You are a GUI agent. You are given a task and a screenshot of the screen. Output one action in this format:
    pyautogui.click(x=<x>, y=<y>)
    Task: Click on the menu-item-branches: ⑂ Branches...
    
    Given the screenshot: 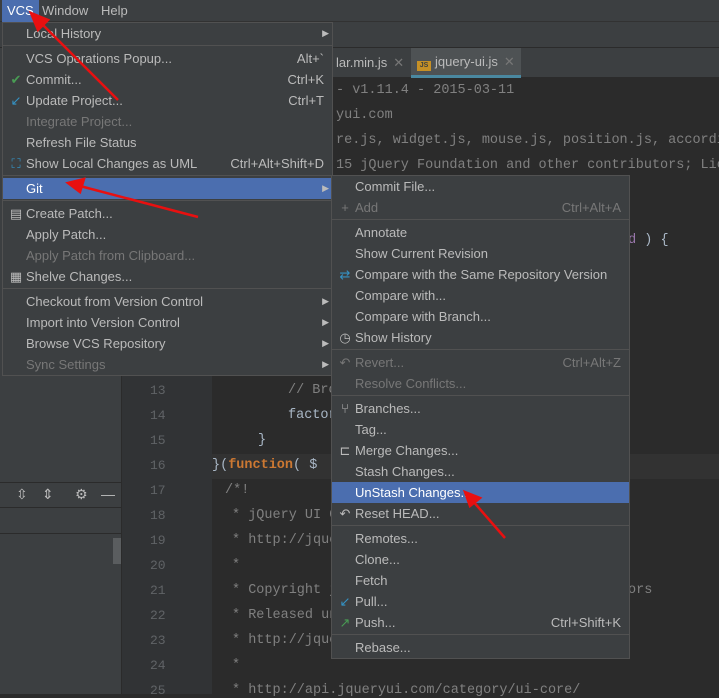 What is the action you would take?
    pyautogui.click(x=480, y=408)
    